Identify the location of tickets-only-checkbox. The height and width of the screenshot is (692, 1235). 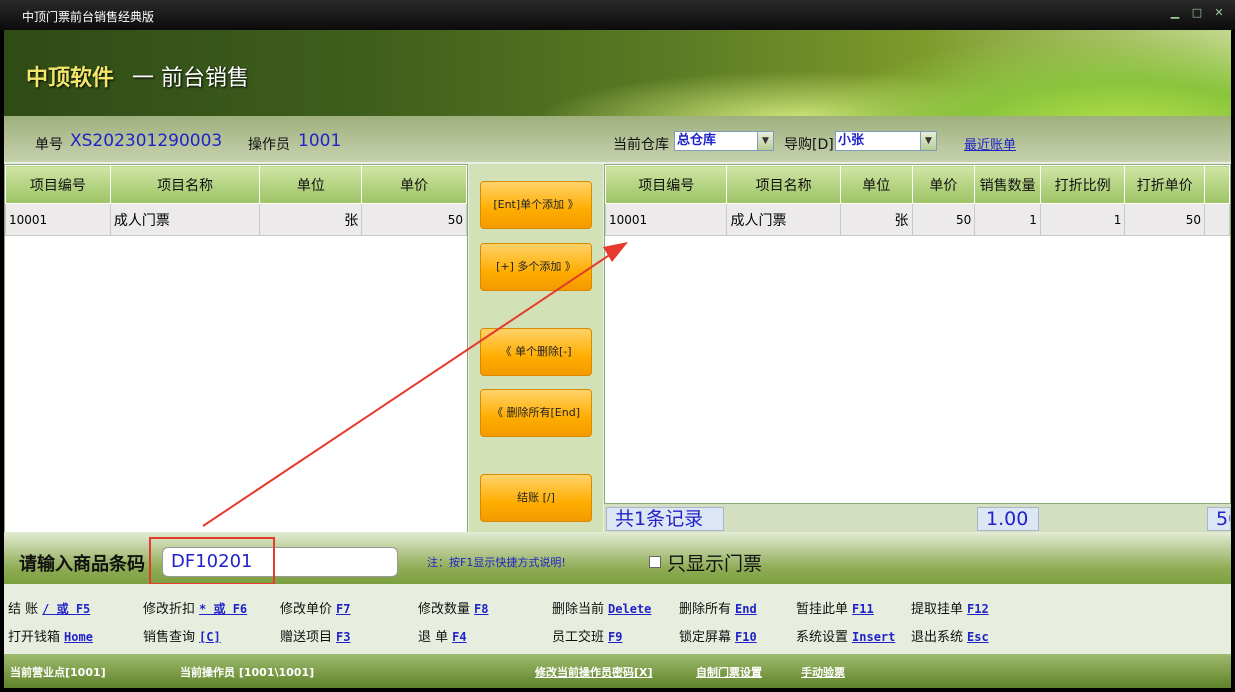
(655, 562).